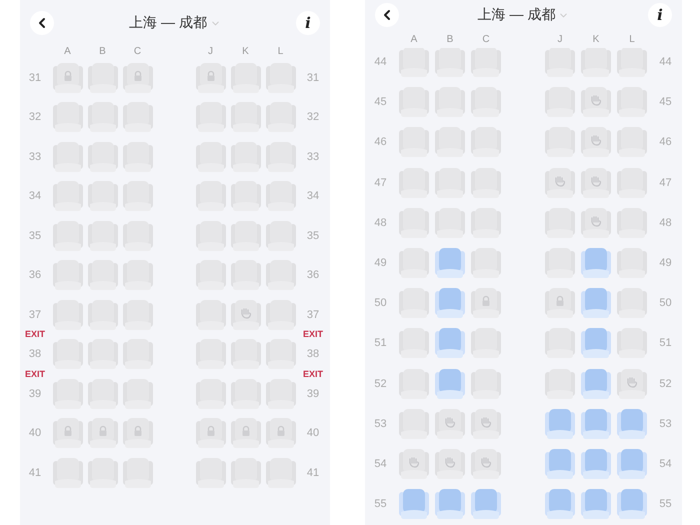  I want to click on row-number: 34, so click(313, 196).